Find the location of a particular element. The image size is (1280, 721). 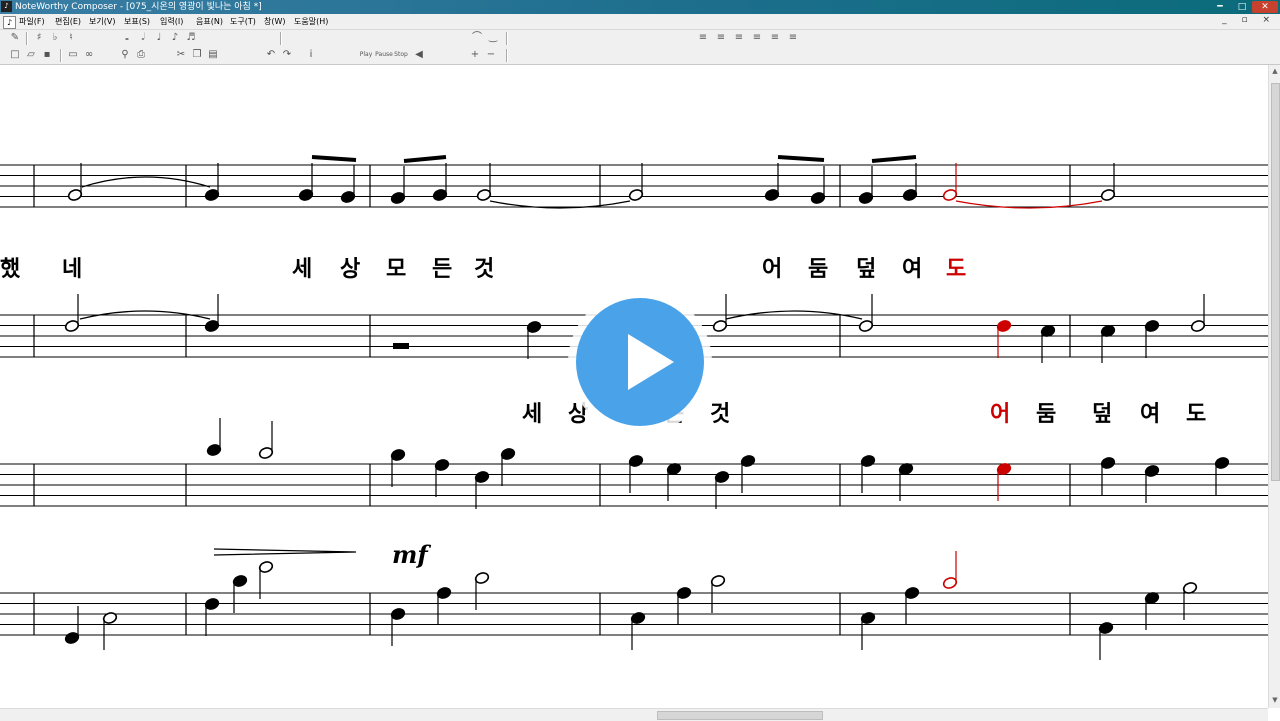

menu-help: 도움말(H) is located at coordinates (311, 21).